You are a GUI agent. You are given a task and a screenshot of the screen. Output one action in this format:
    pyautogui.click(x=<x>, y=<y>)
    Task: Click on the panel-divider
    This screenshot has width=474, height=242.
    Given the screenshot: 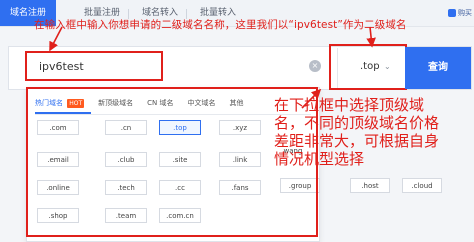 What is the action you would take?
    pyautogui.click(x=173, y=114)
    